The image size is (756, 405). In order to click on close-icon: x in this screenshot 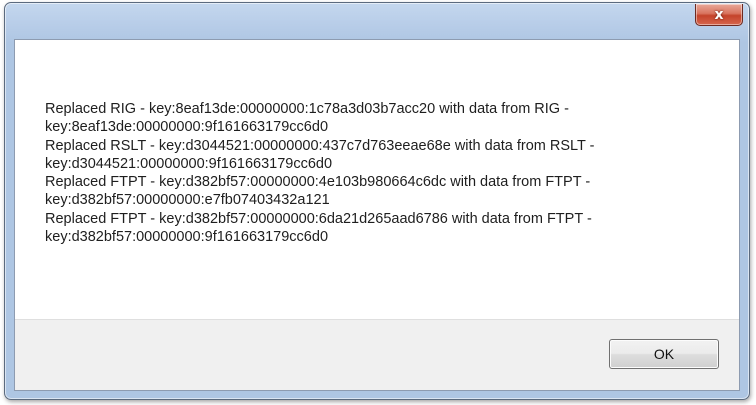, I will do `click(719, 14)`.